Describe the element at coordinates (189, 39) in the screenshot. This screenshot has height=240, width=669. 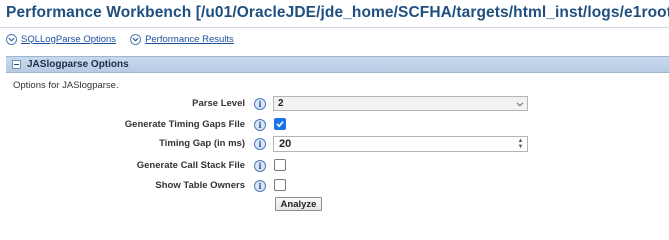
I see `performance-results-link: Performance Results` at that location.